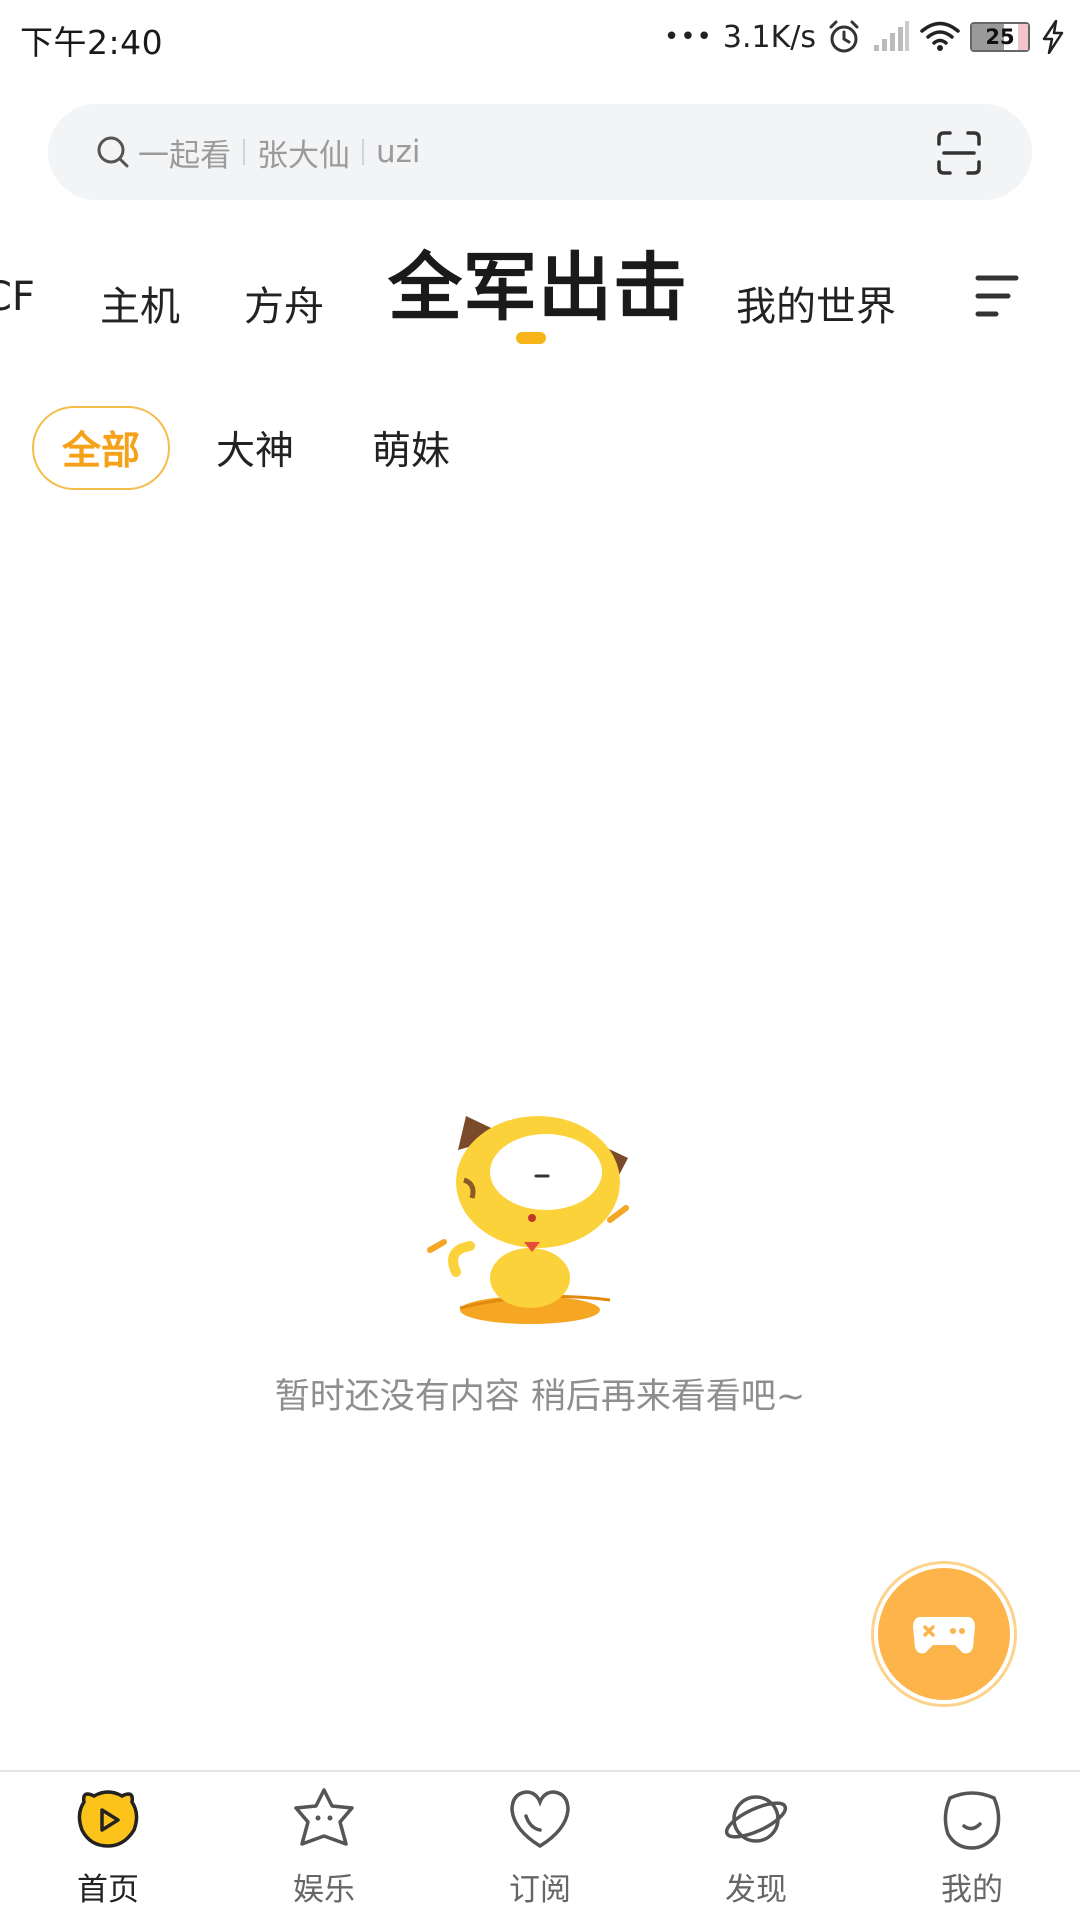  What do you see at coordinates (531, 338) in the screenshot?
I see `active-tab-indicator` at bounding box center [531, 338].